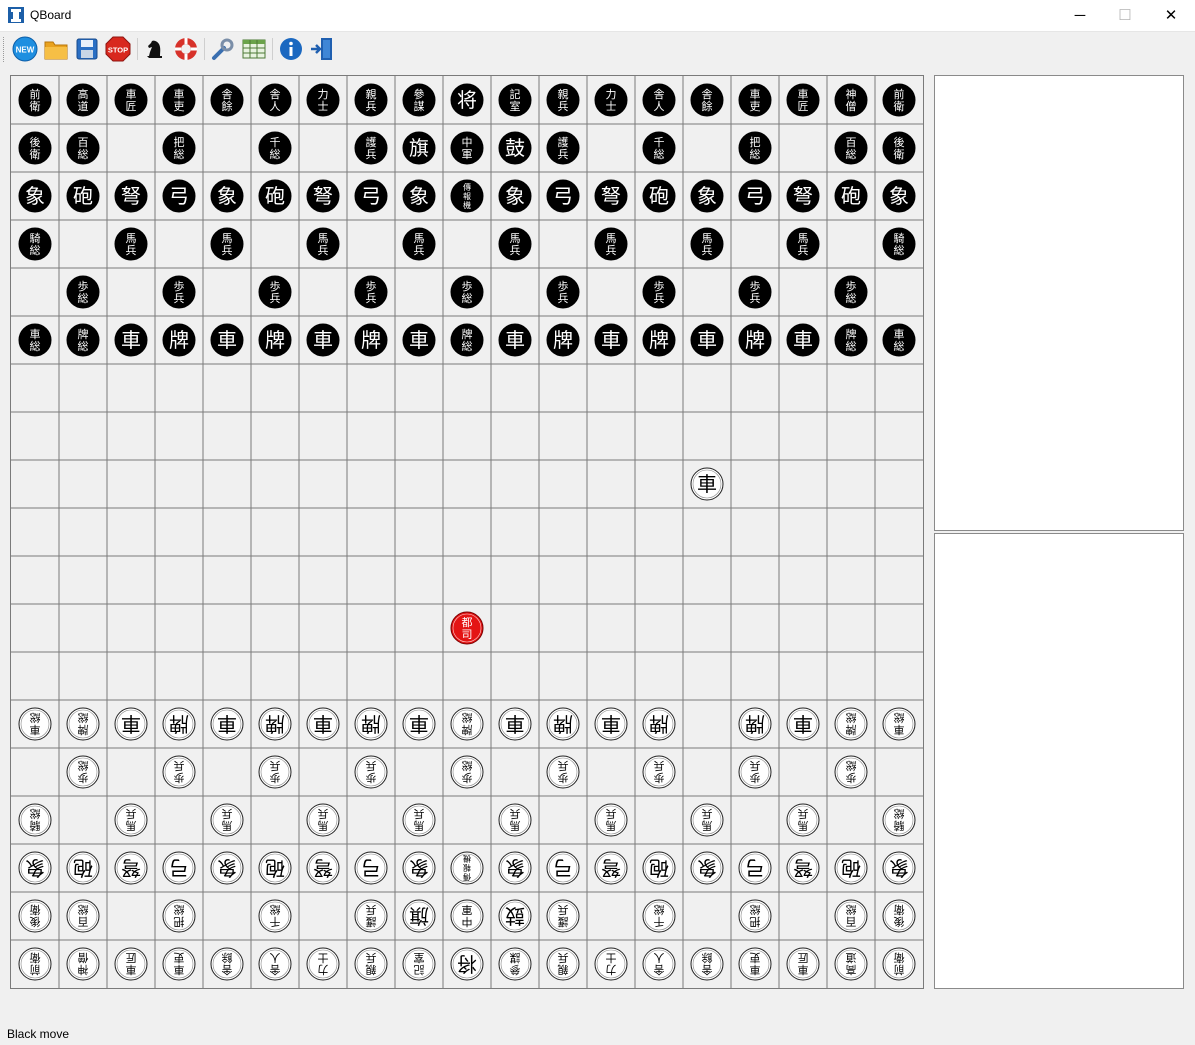  I want to click on black-piece: 歩総, so click(851, 292).